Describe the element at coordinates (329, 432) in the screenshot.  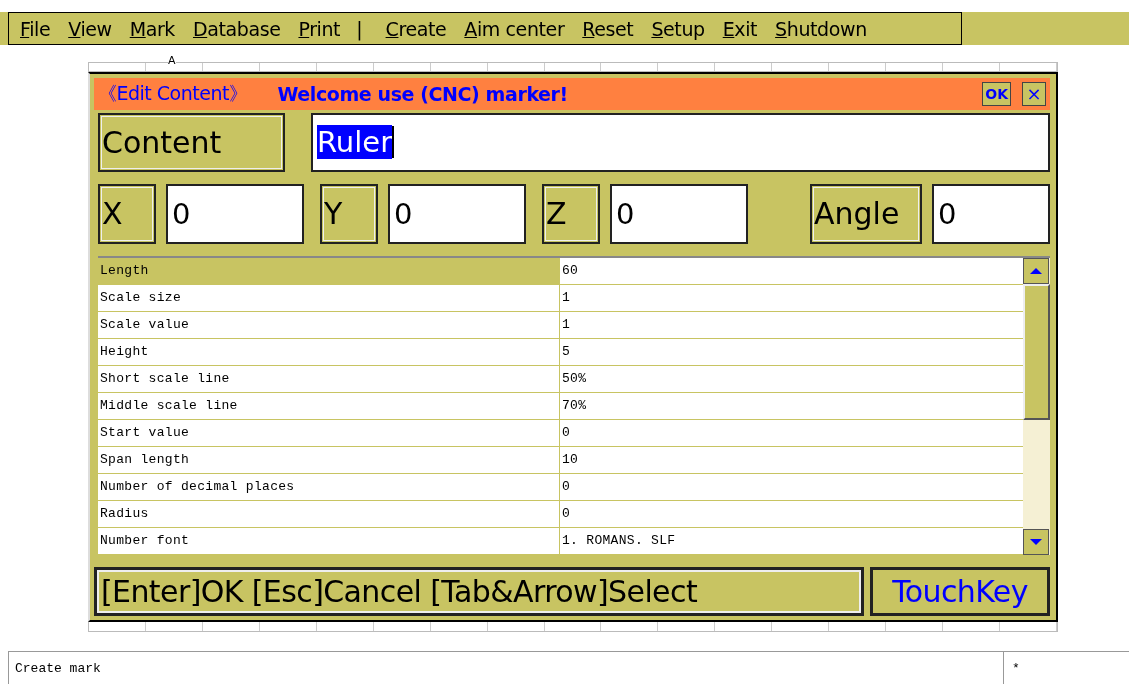
I see `property-name: Start value` at that location.